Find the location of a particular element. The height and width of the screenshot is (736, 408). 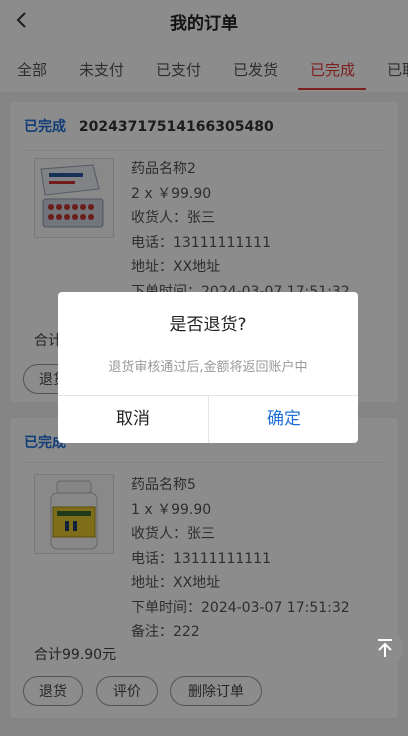

confirm-button: 确定 is located at coordinates (283, 419).